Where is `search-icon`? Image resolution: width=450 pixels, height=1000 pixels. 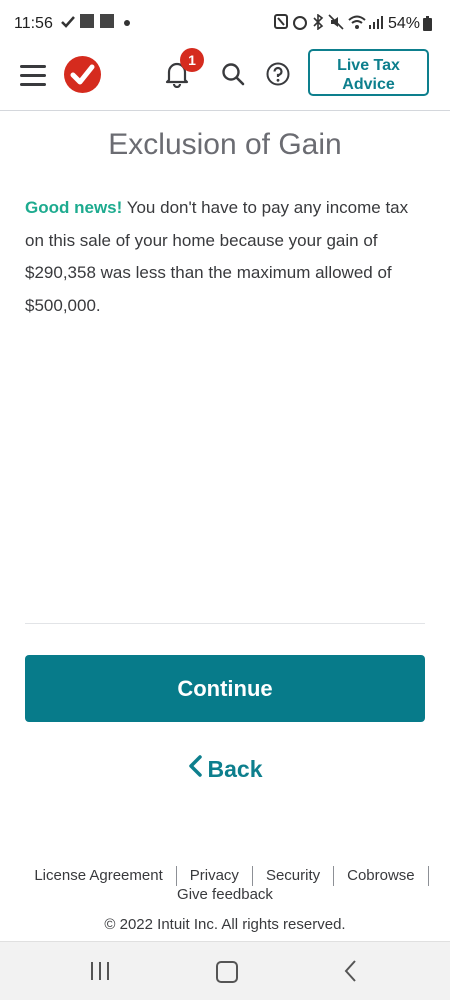
search-icon is located at coordinates (233, 74).